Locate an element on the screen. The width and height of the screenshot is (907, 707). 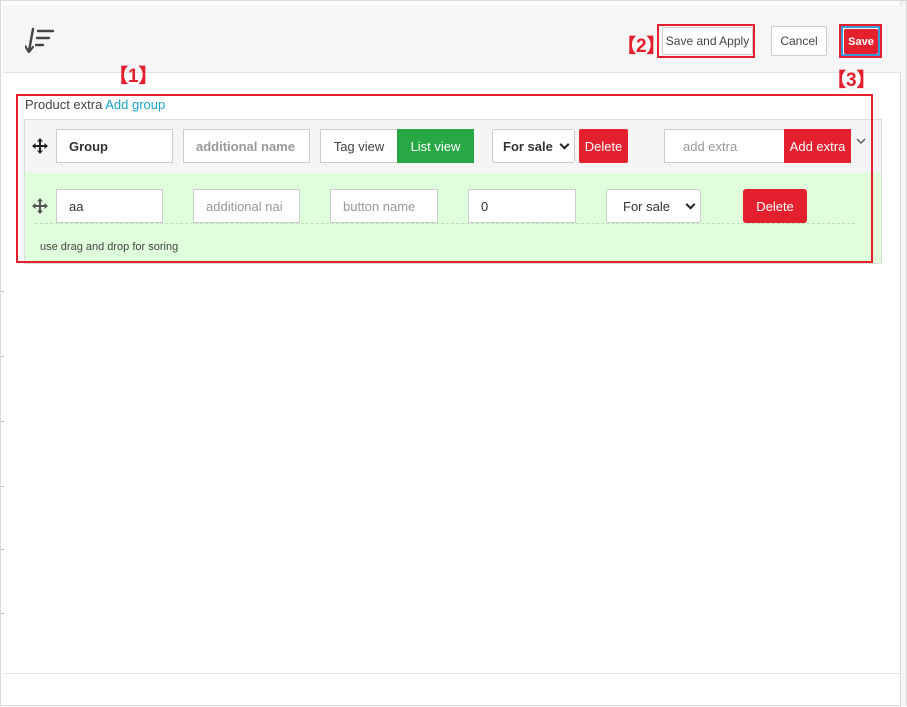
sort-filter-logo-icon is located at coordinates (40, 40).